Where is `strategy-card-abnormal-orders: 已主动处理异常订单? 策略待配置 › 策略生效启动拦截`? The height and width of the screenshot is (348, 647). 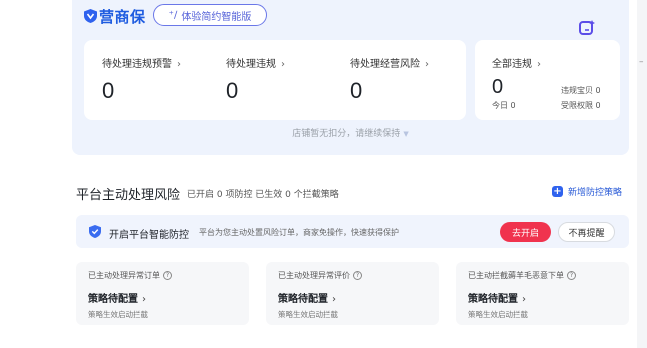 strategy-card-abnormal-orders: 已主动处理异常订单? 策略待配置 › 策略生效启动拦截 is located at coordinates (162, 293).